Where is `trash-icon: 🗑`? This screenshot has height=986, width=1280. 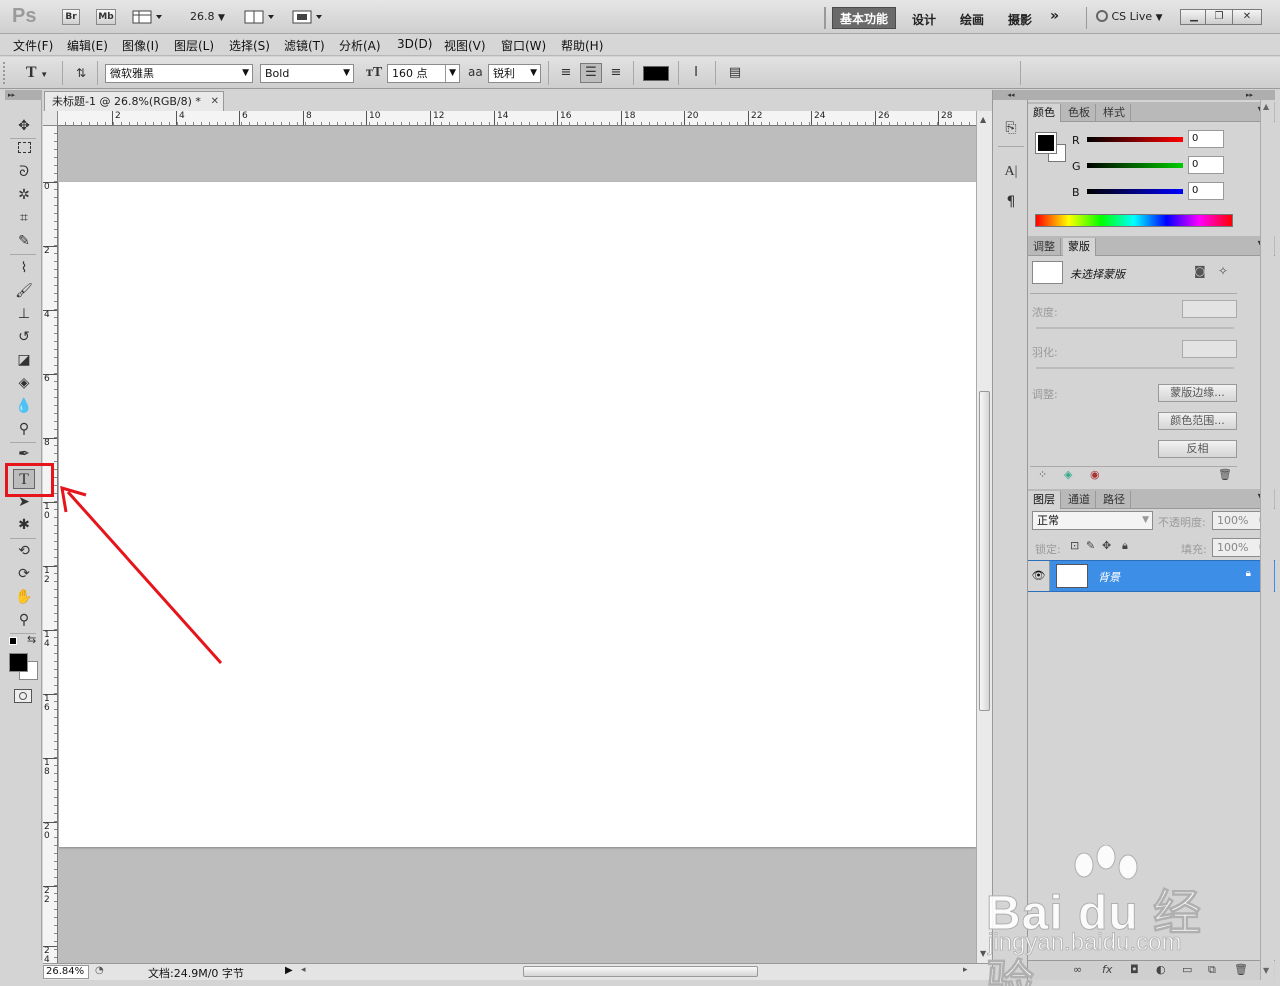
trash-icon: 🗑 is located at coordinates (1225, 474).